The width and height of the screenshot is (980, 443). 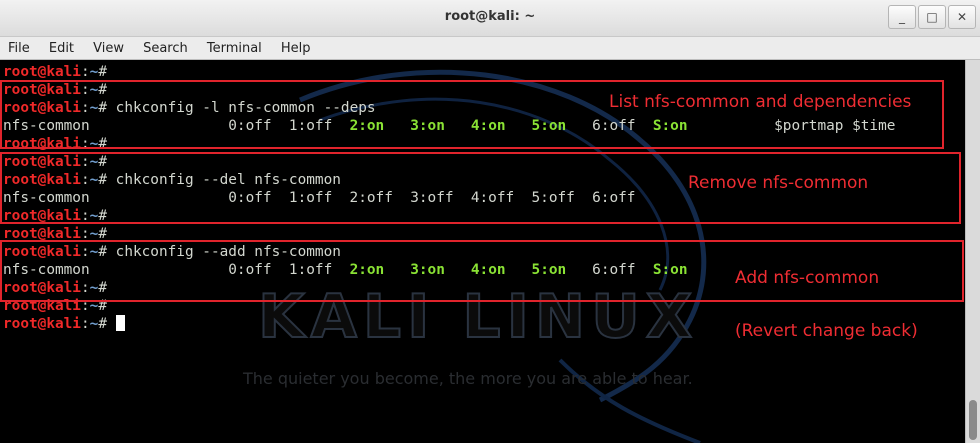 What do you see at coordinates (233, 47) in the screenshot?
I see `menu-terminal: Terminal` at bounding box center [233, 47].